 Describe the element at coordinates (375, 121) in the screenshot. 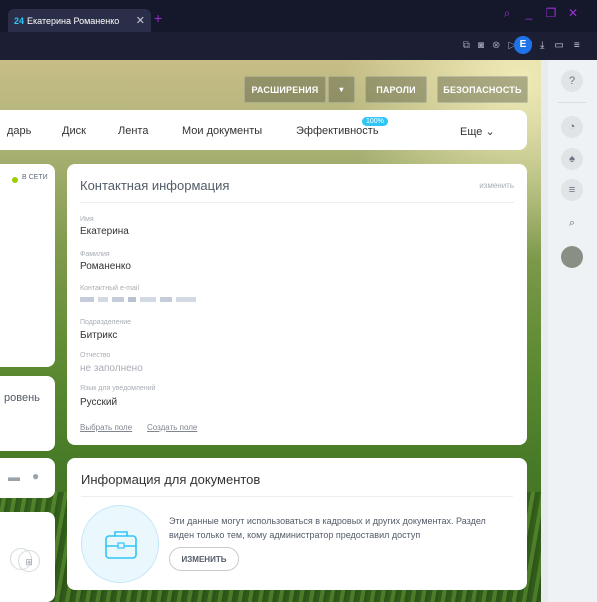

I see `efficiency-badge: 100%` at that location.